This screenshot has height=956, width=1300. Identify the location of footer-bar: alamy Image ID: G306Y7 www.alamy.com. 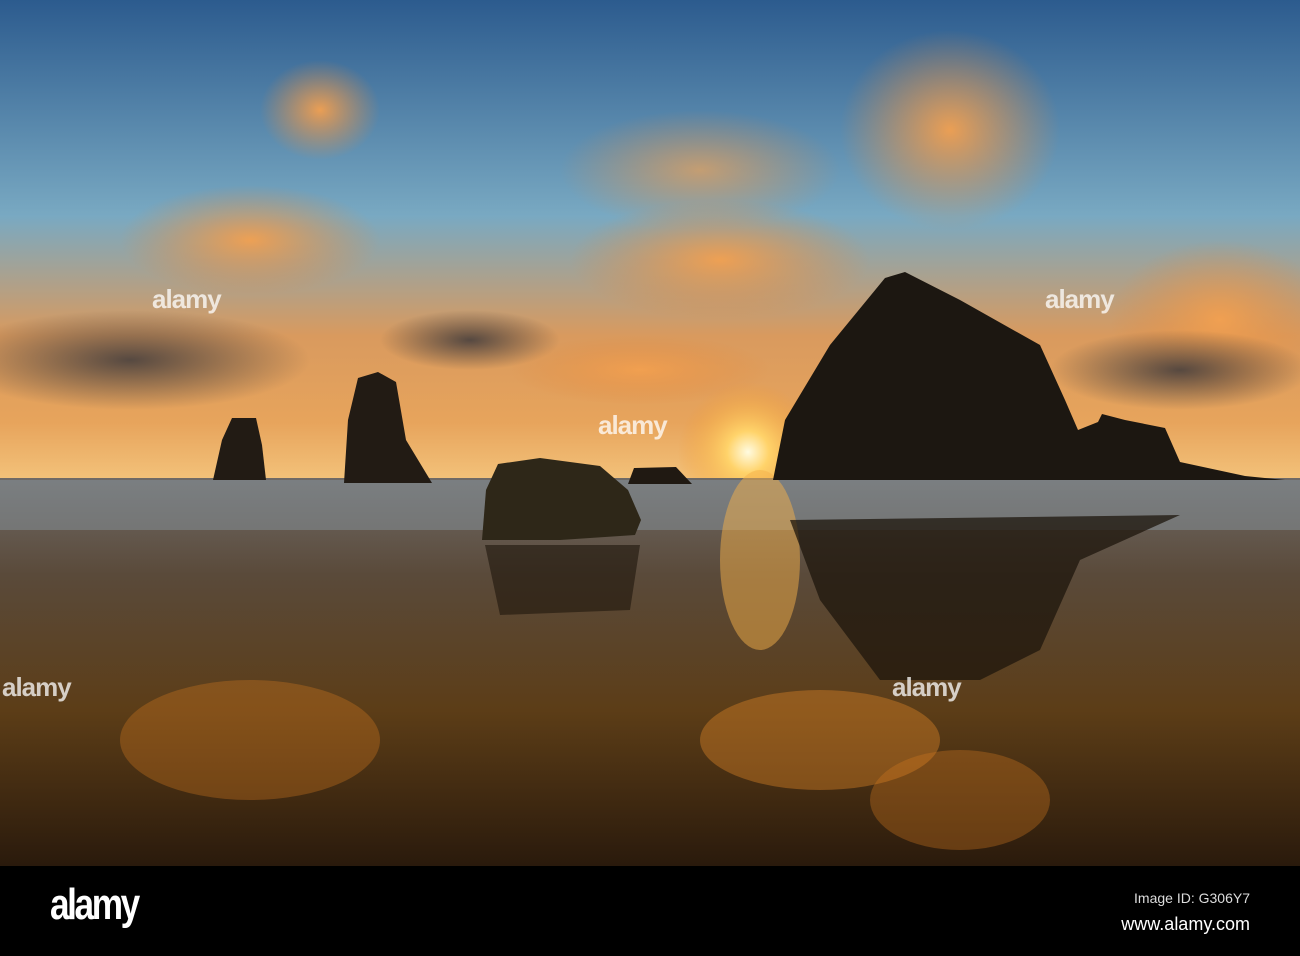
(650, 911).